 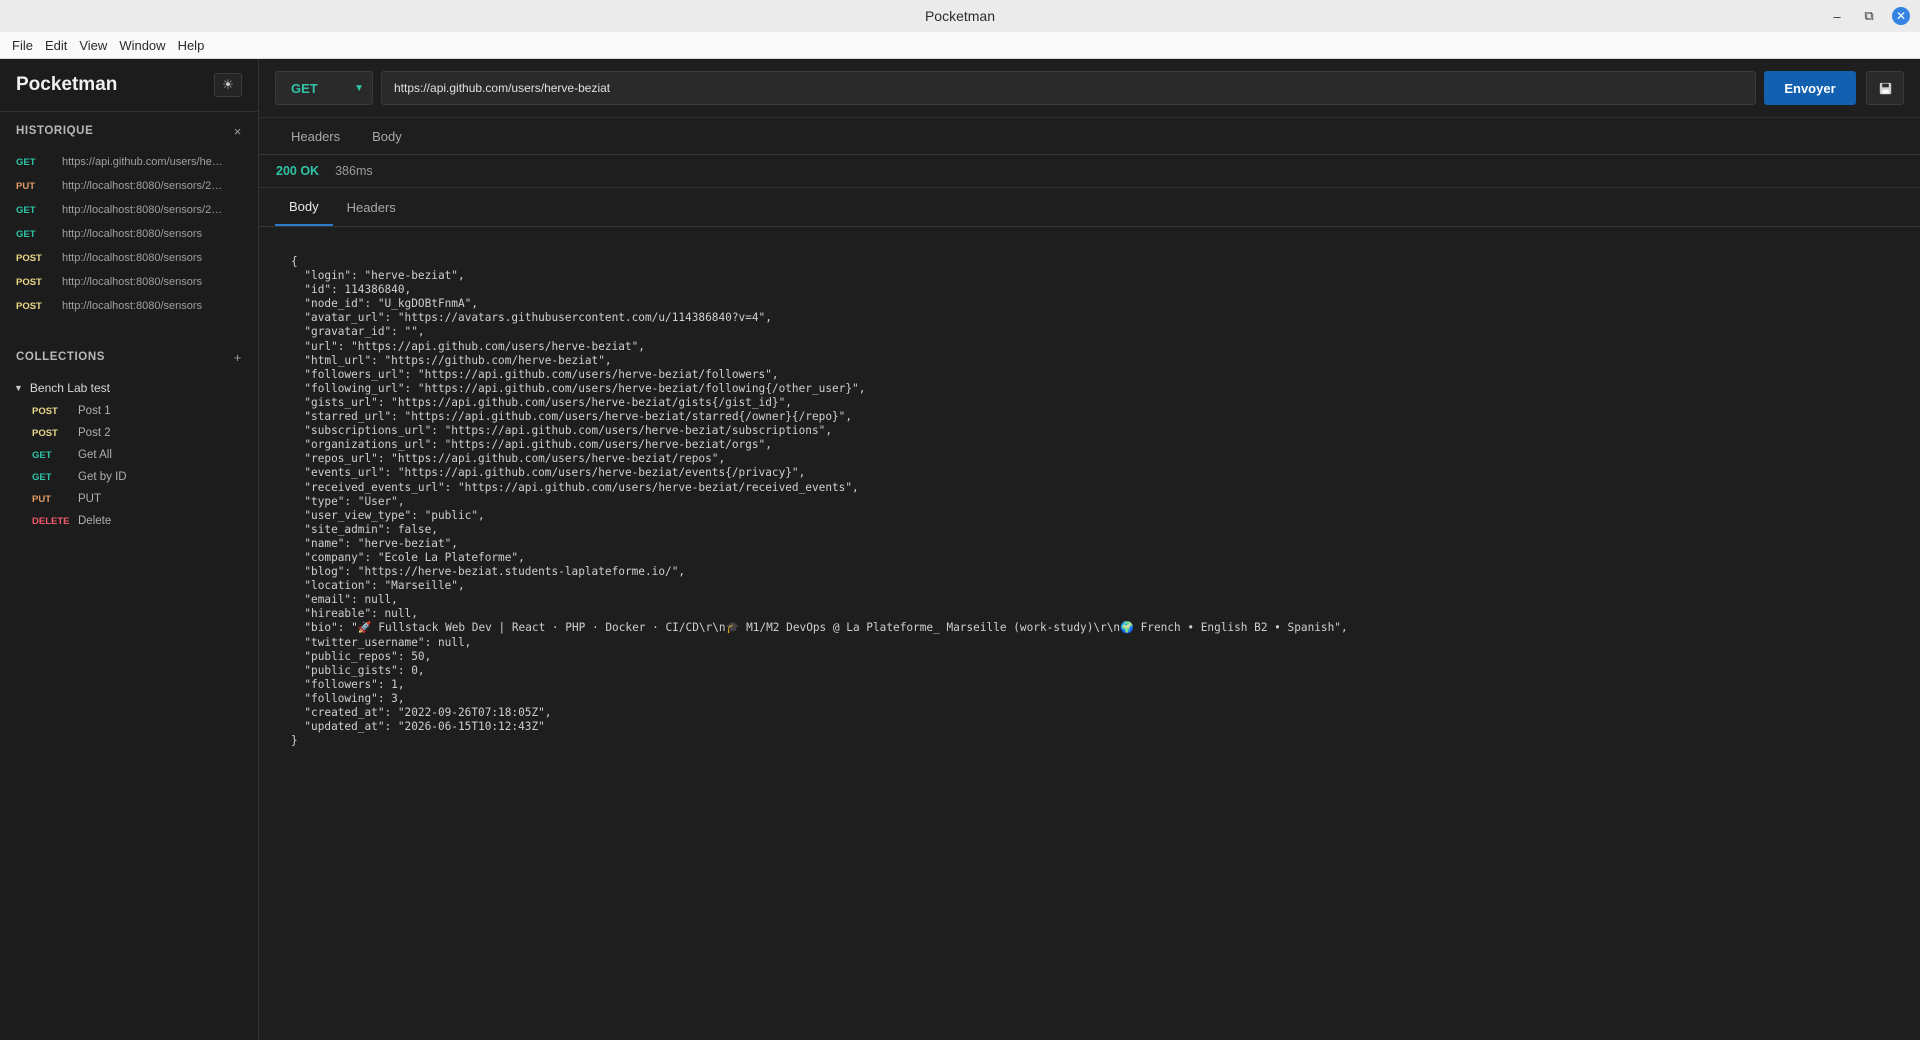 What do you see at coordinates (1089, 171) in the screenshot?
I see `response-status: 200 OK 386ms` at bounding box center [1089, 171].